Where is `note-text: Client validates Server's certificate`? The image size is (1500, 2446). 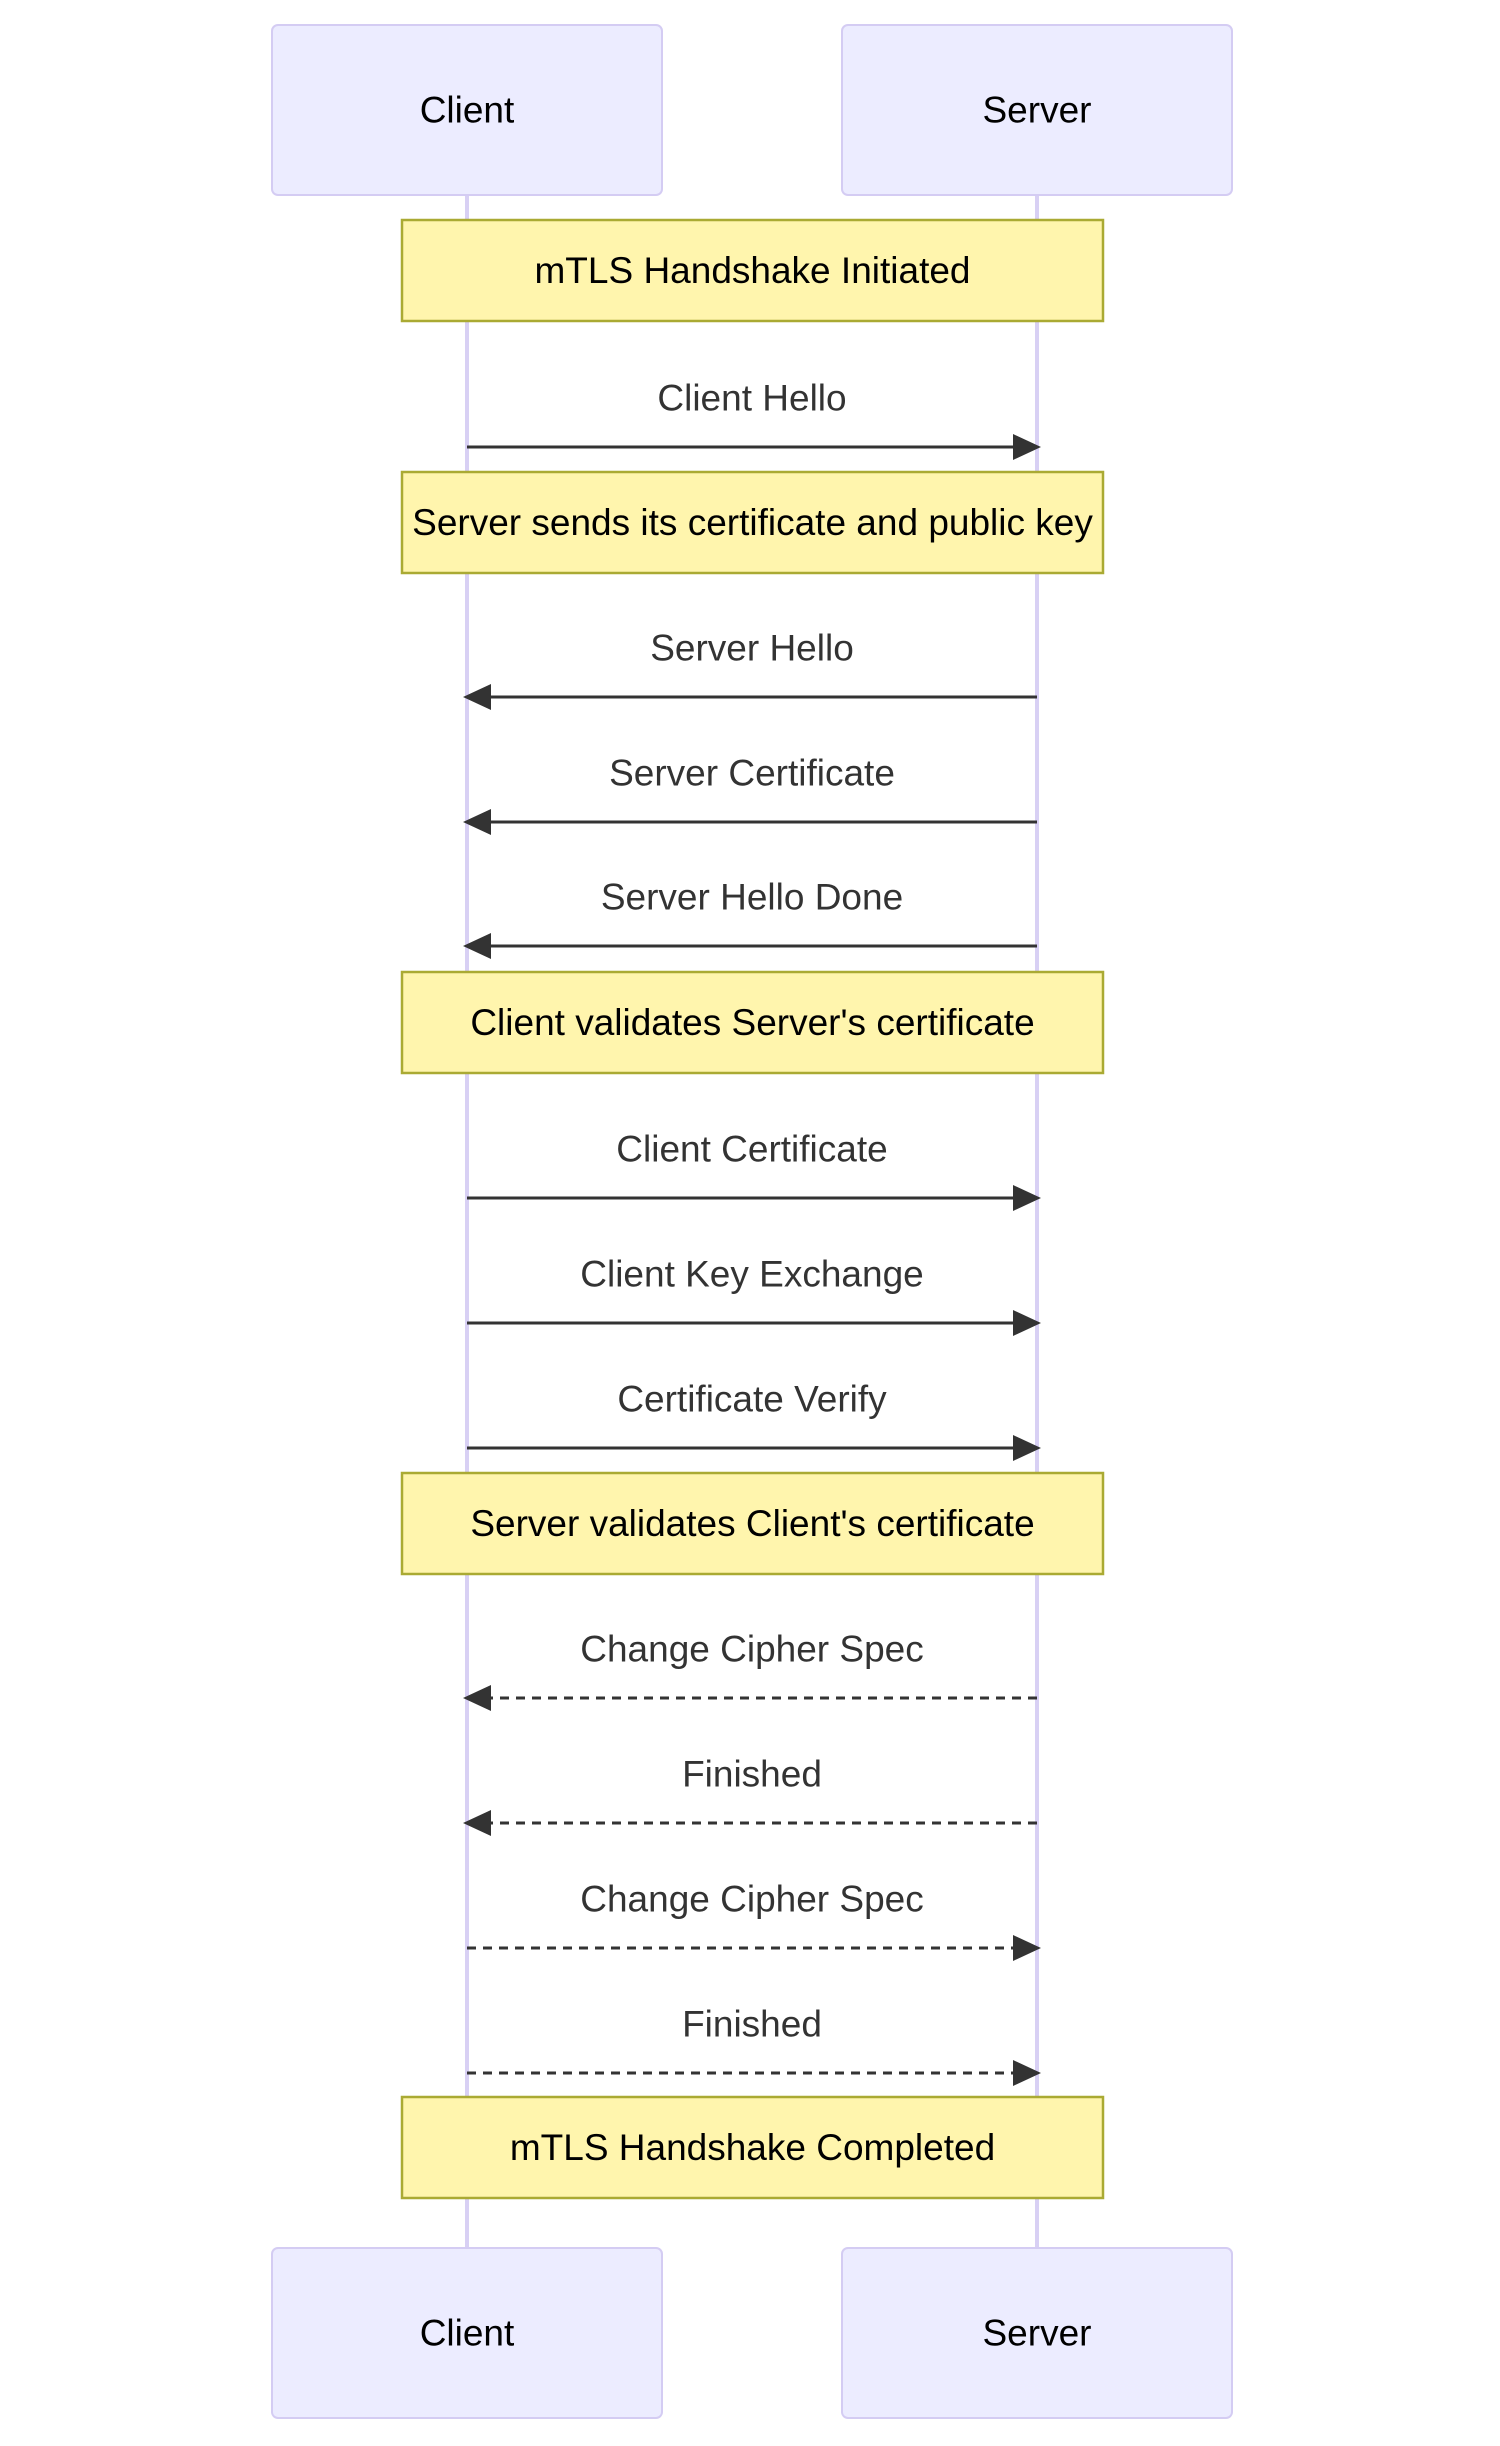
note-text: Client validates Server's certificate is located at coordinates (752, 1022).